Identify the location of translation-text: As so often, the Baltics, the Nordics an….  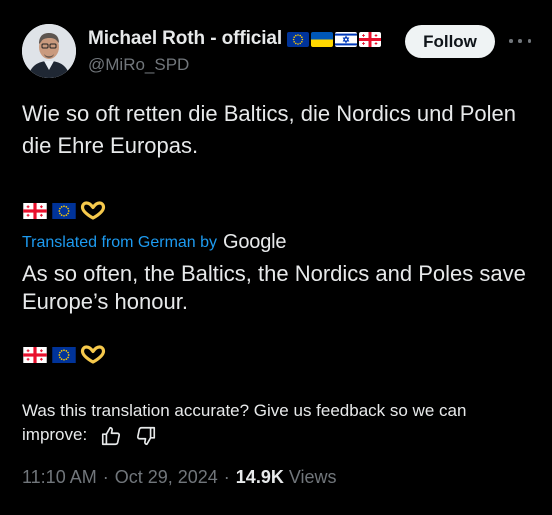
(274, 287).